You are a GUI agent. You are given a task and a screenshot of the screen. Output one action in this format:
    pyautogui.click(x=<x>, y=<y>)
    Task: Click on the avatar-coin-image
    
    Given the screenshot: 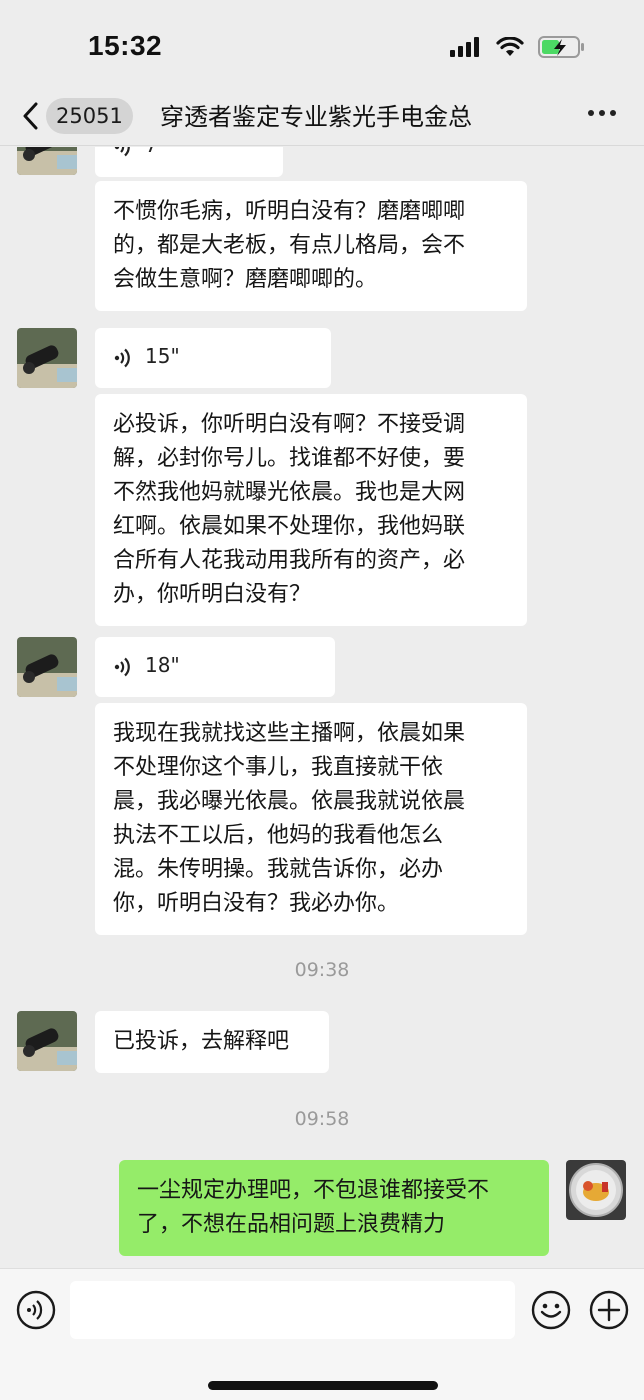 What is the action you would take?
    pyautogui.click(x=596, y=1190)
    